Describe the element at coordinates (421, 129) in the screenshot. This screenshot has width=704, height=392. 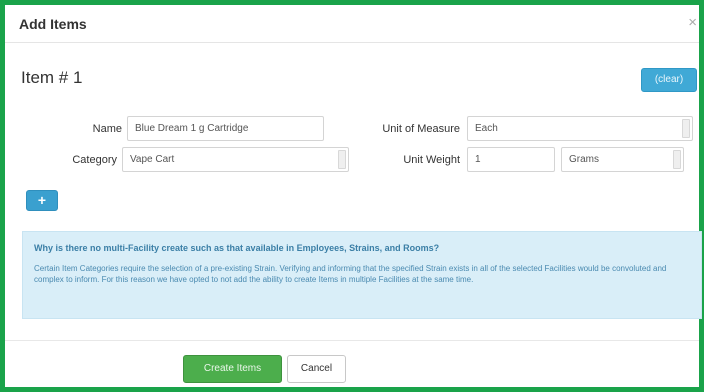
I see `unit-of-measure-label: Unit of Measure` at that location.